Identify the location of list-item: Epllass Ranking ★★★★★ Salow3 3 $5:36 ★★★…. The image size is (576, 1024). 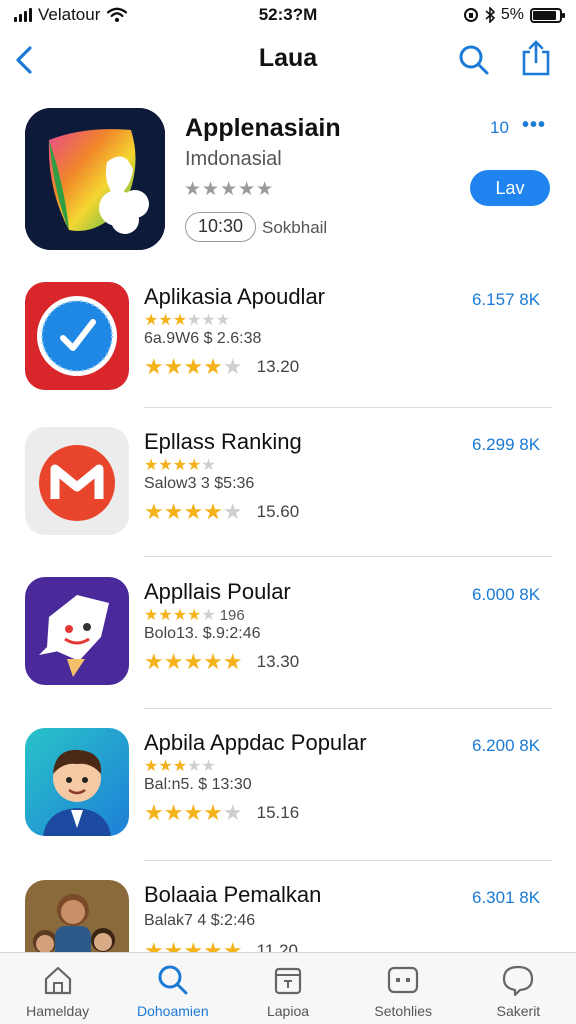
(288, 502).